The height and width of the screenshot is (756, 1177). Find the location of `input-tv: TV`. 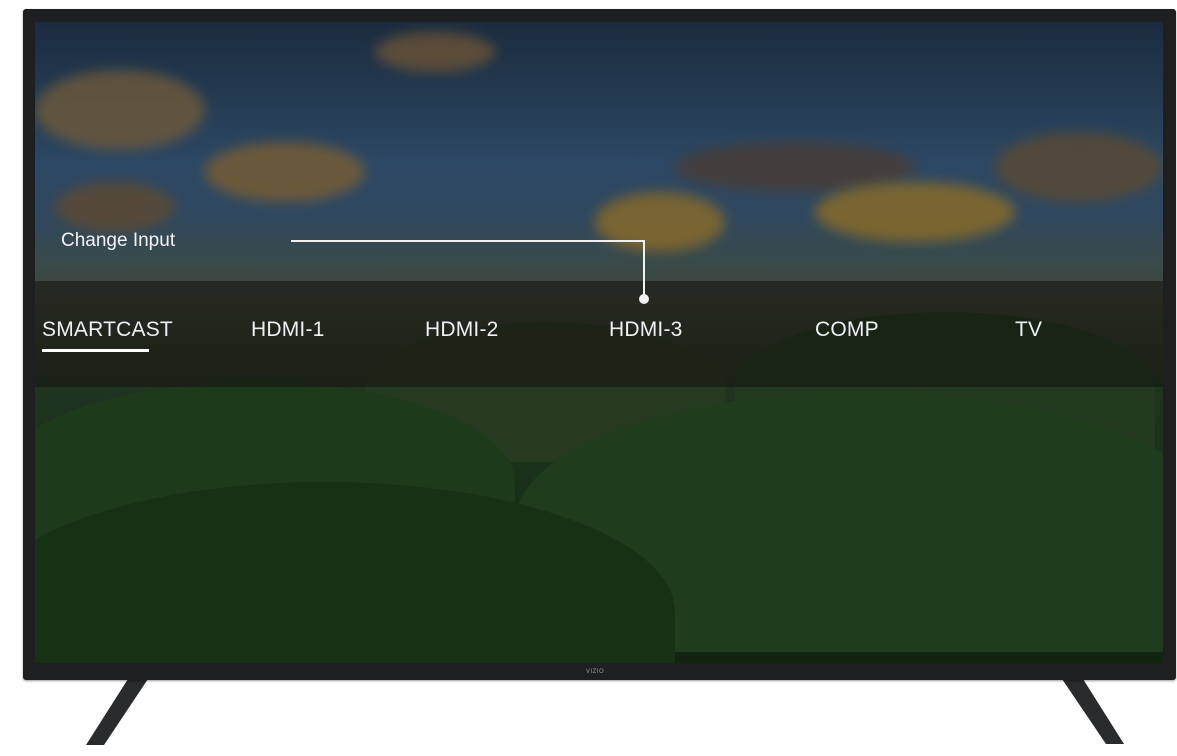

input-tv: TV is located at coordinates (1028, 330).